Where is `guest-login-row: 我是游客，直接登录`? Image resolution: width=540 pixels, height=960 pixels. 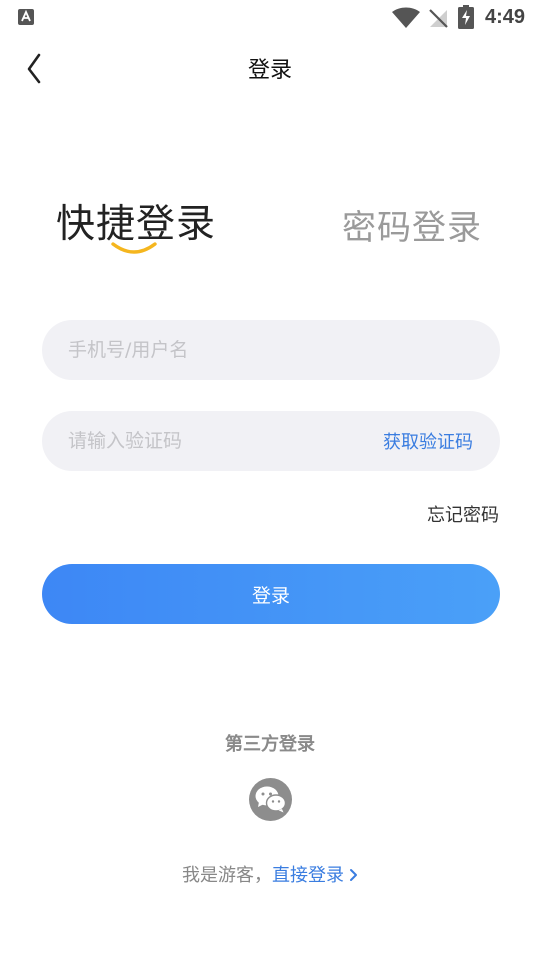
guest-login-row: 我是游客，直接登录 is located at coordinates (270, 874).